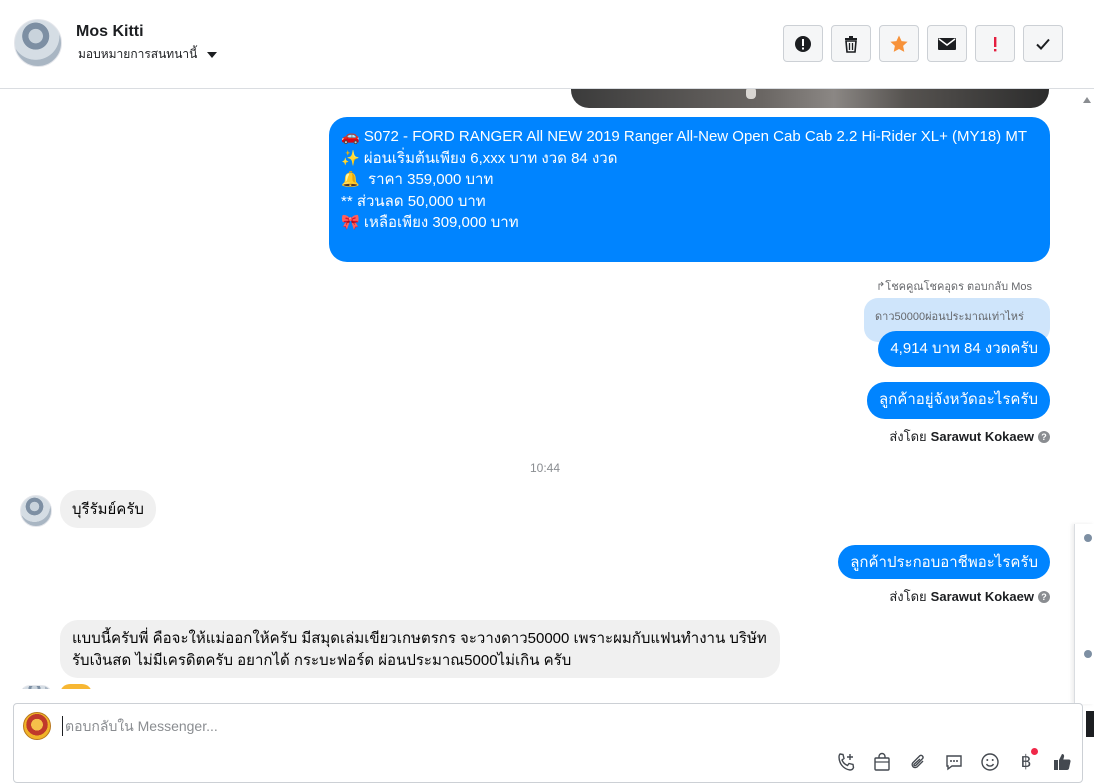  I want to click on conversation-header: Mos Kitti มอบหมายการสนทนานี้, so click(547, 44).